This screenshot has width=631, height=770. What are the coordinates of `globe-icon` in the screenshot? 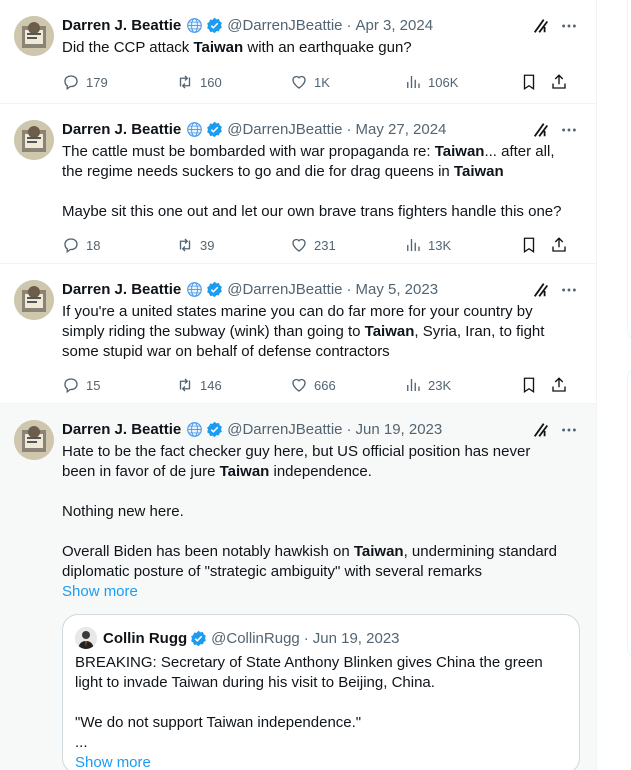 It's located at (195, 129).